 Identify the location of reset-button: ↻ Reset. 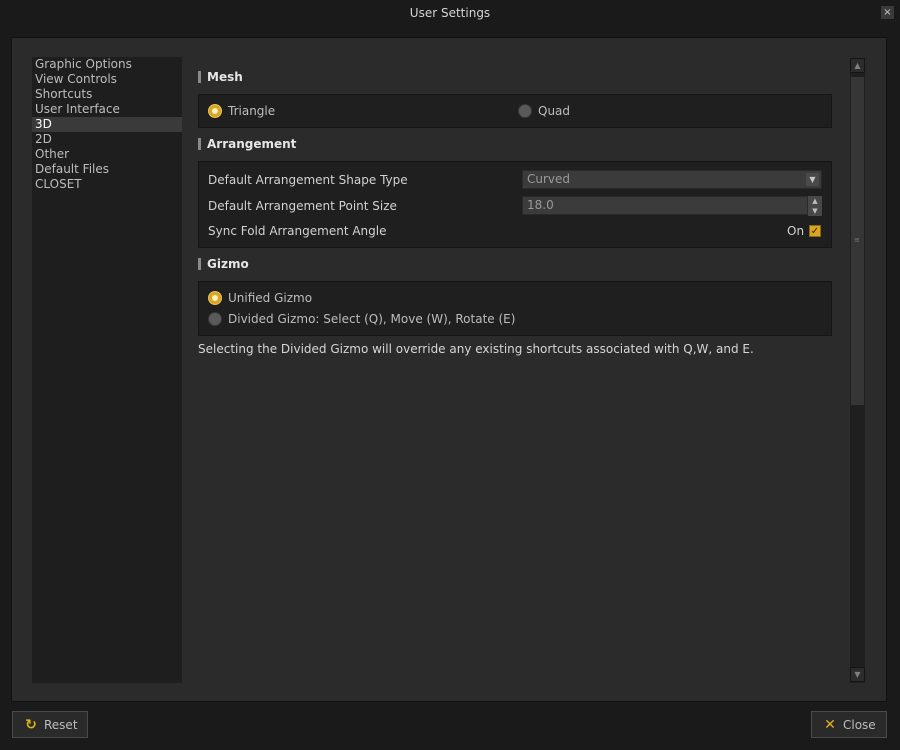
(50, 724).